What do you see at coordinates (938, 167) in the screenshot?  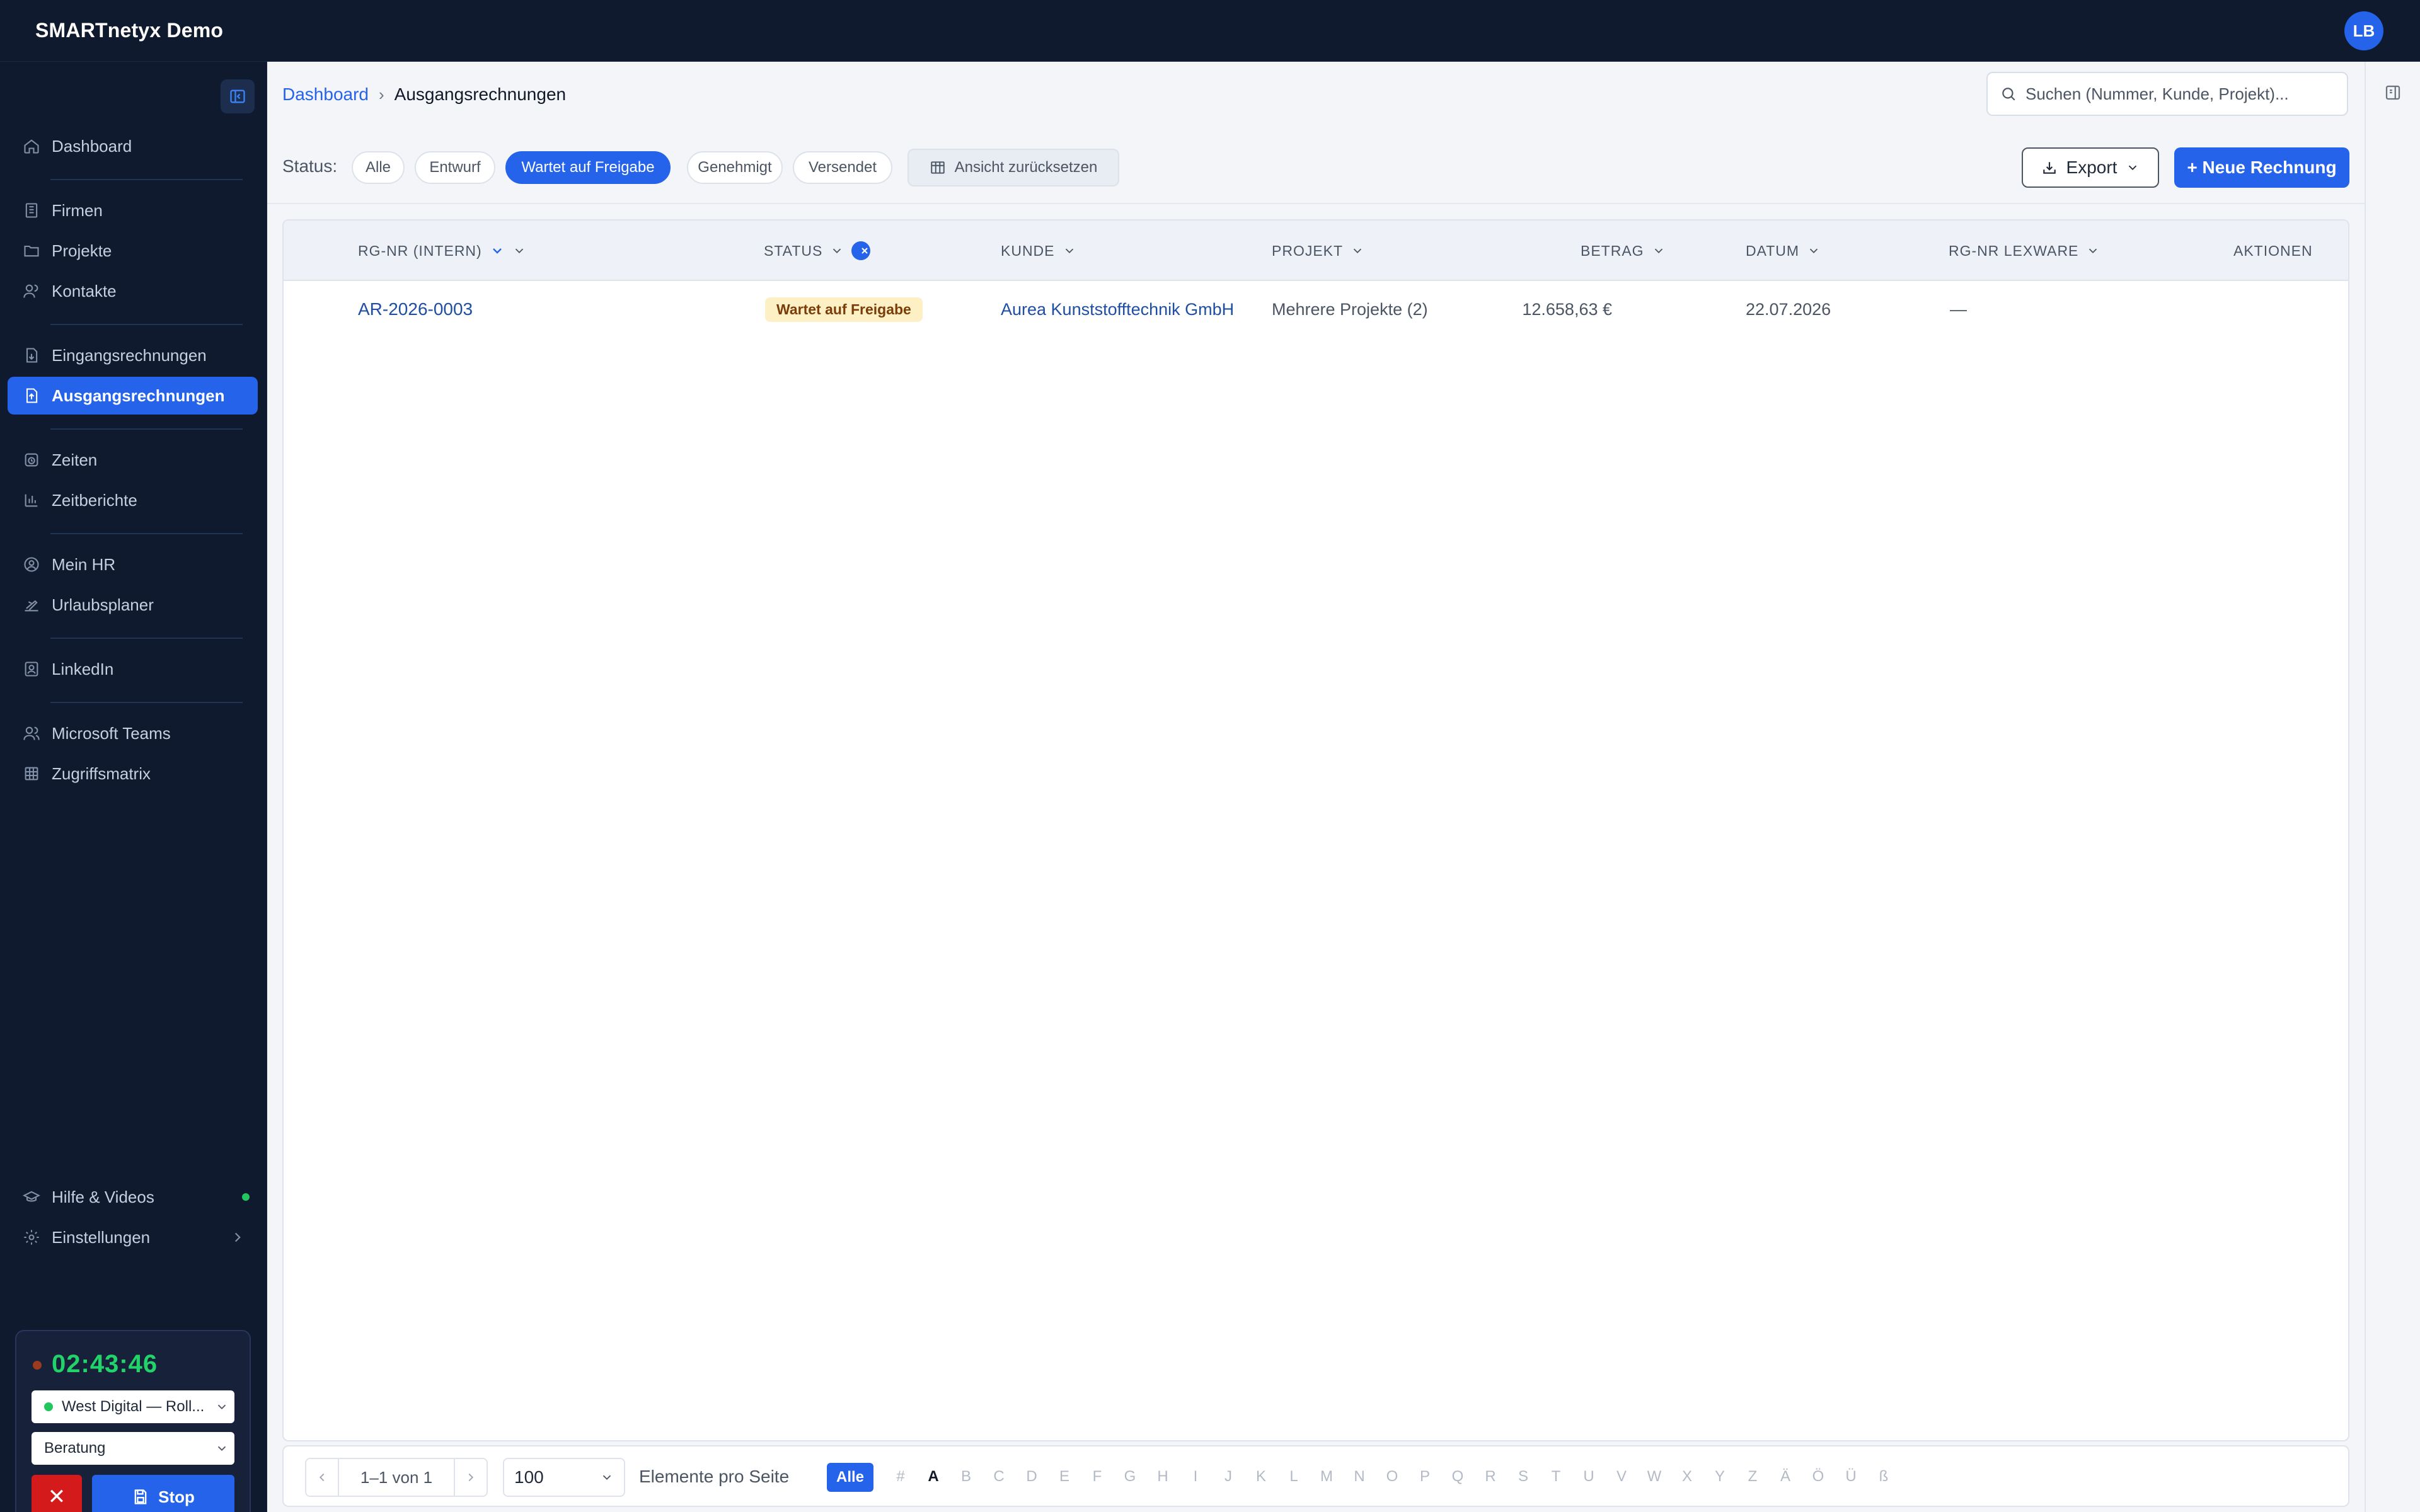 I see `table-columns-icon` at bounding box center [938, 167].